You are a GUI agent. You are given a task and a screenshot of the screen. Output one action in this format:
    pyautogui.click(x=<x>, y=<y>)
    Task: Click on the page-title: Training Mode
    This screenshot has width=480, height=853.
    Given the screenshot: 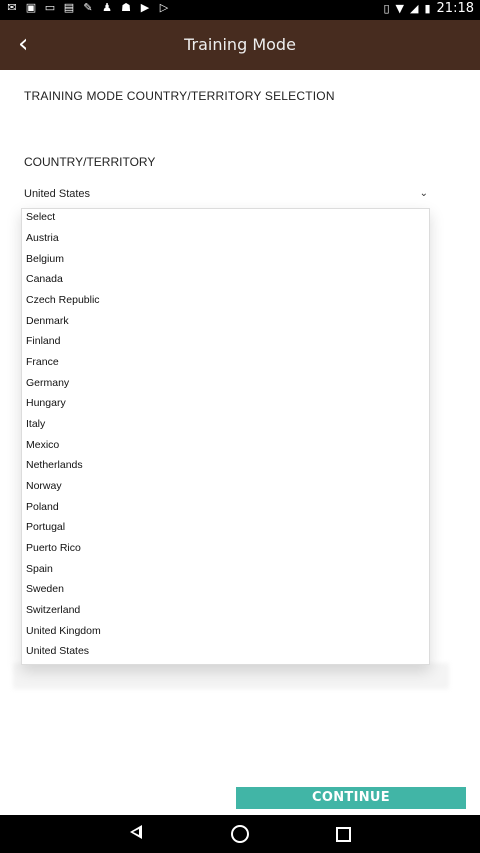 What is the action you would take?
    pyautogui.click(x=240, y=44)
    